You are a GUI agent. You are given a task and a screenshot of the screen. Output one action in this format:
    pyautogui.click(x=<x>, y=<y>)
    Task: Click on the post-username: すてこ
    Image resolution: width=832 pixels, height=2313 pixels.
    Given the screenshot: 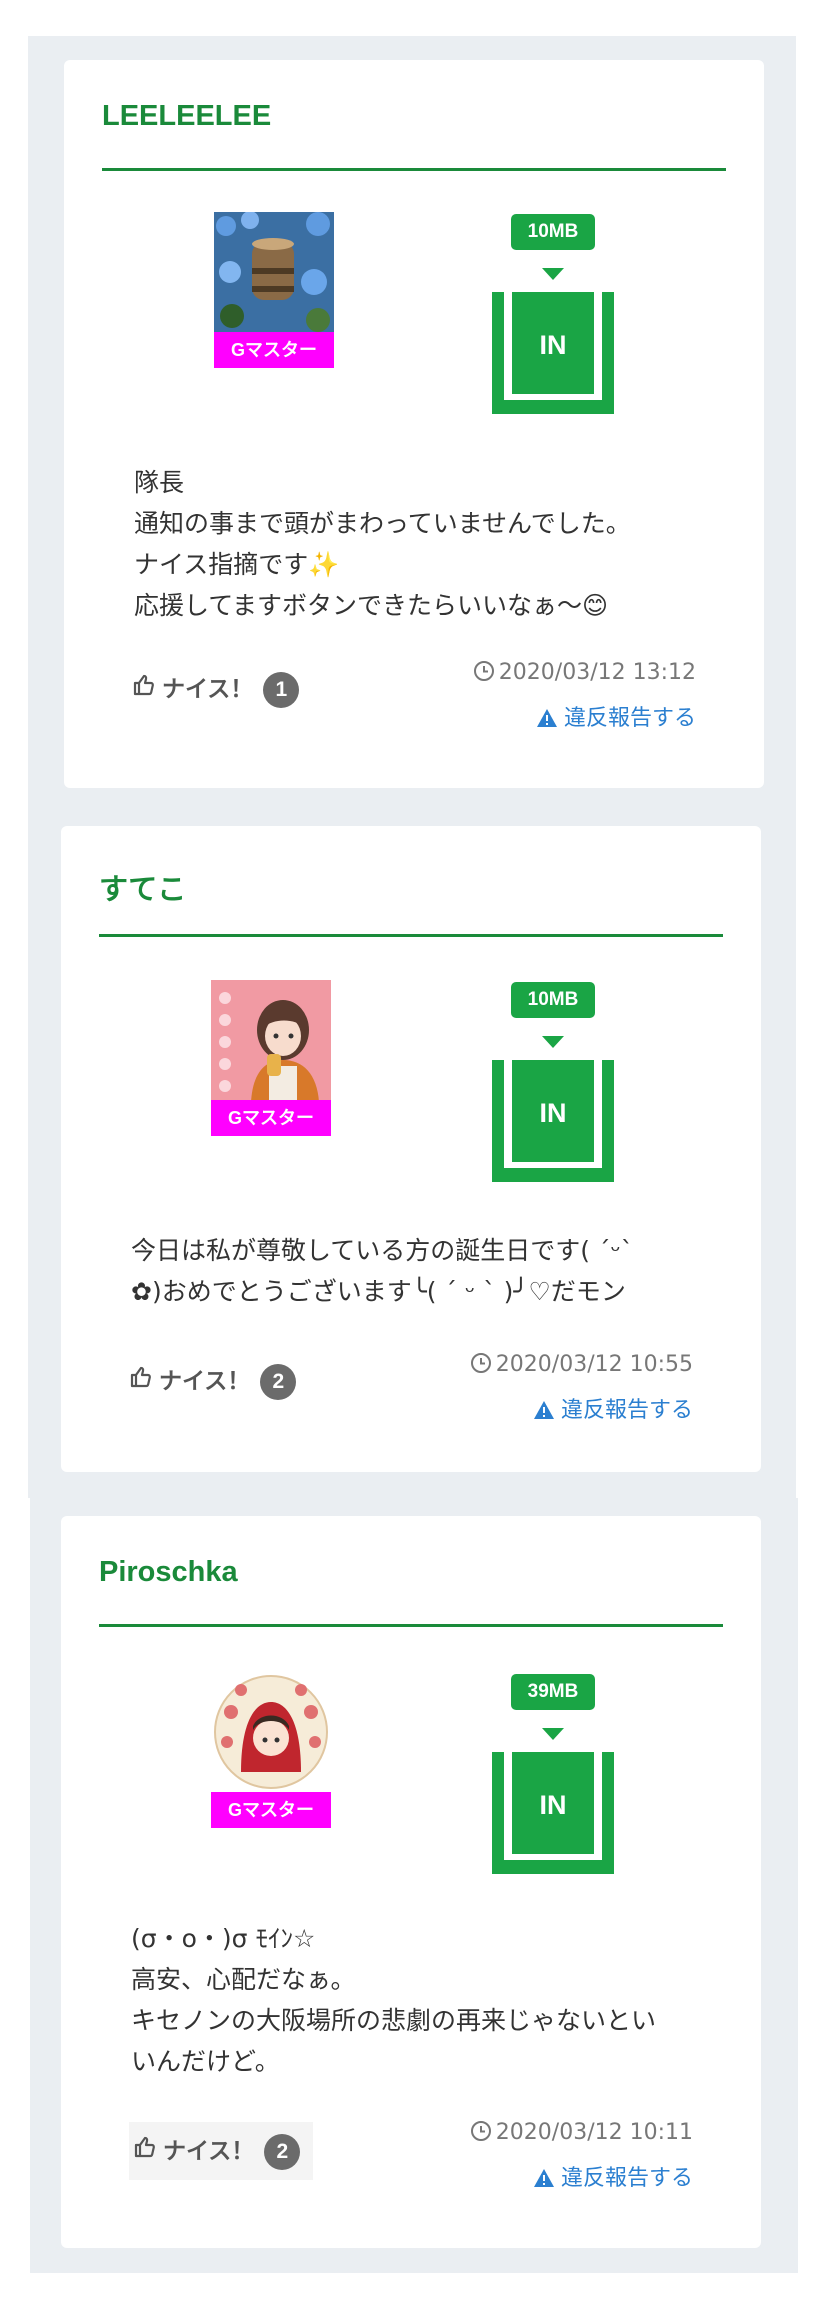 What is the action you would take?
    pyautogui.click(x=142, y=887)
    